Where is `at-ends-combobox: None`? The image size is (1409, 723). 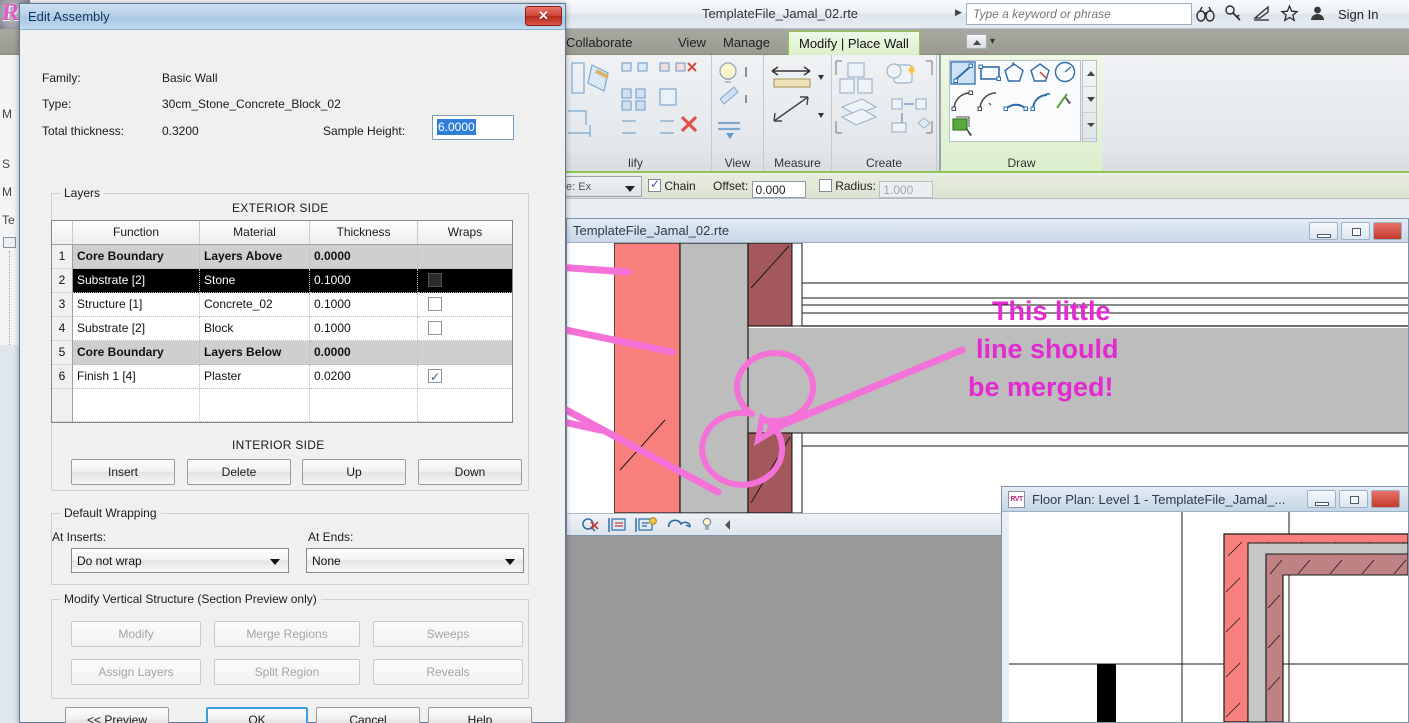
at-ends-combobox: None is located at coordinates (415, 560).